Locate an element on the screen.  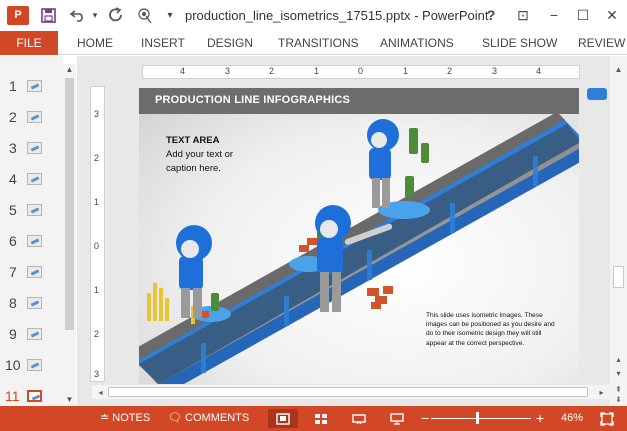
slide-thumbnail: 3 is located at coordinates (30, 148).